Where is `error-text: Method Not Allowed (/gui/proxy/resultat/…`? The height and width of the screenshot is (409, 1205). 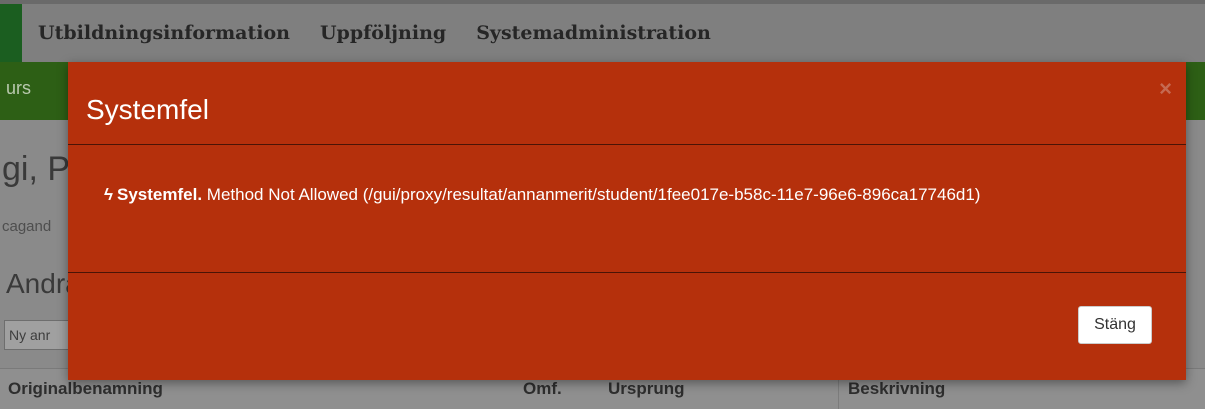
error-text: Method Not Allowed (/gui/proxy/resultat/… is located at coordinates (593, 194).